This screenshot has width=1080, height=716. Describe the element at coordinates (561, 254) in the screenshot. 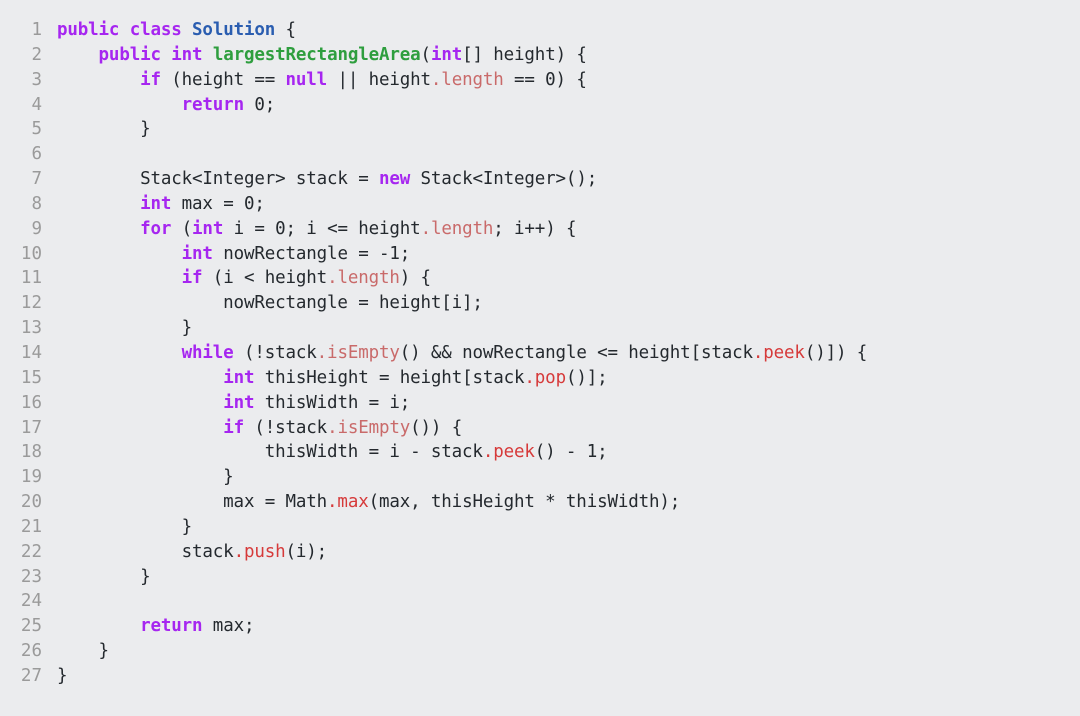

I see `code-line-text: int nowRectangle = -1;` at that location.